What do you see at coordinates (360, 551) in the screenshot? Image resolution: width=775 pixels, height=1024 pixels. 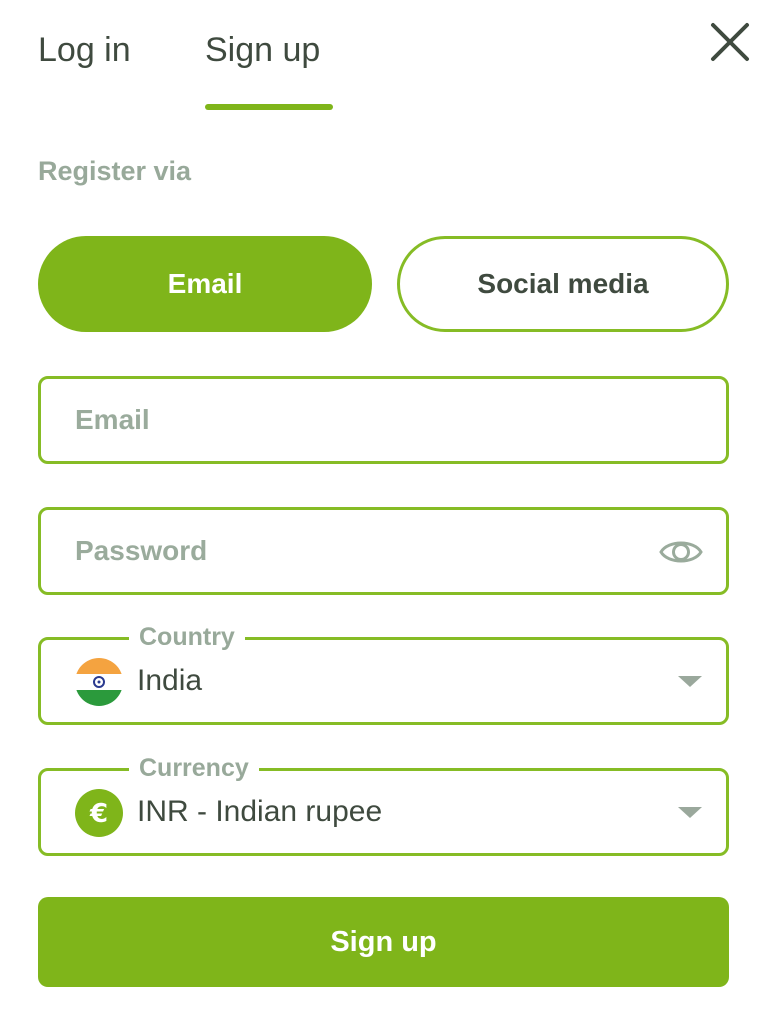 I see `password-input` at bounding box center [360, 551].